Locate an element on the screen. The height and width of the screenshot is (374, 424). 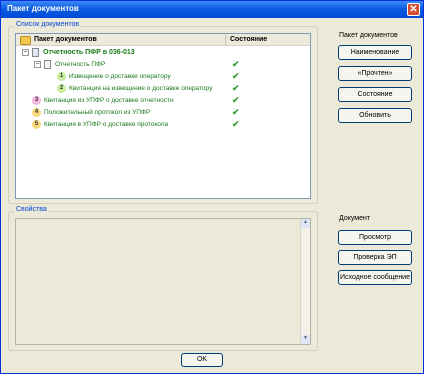
tree-row-label: Квитанция в УПФР о доставке протокола is located at coordinates (106, 124).